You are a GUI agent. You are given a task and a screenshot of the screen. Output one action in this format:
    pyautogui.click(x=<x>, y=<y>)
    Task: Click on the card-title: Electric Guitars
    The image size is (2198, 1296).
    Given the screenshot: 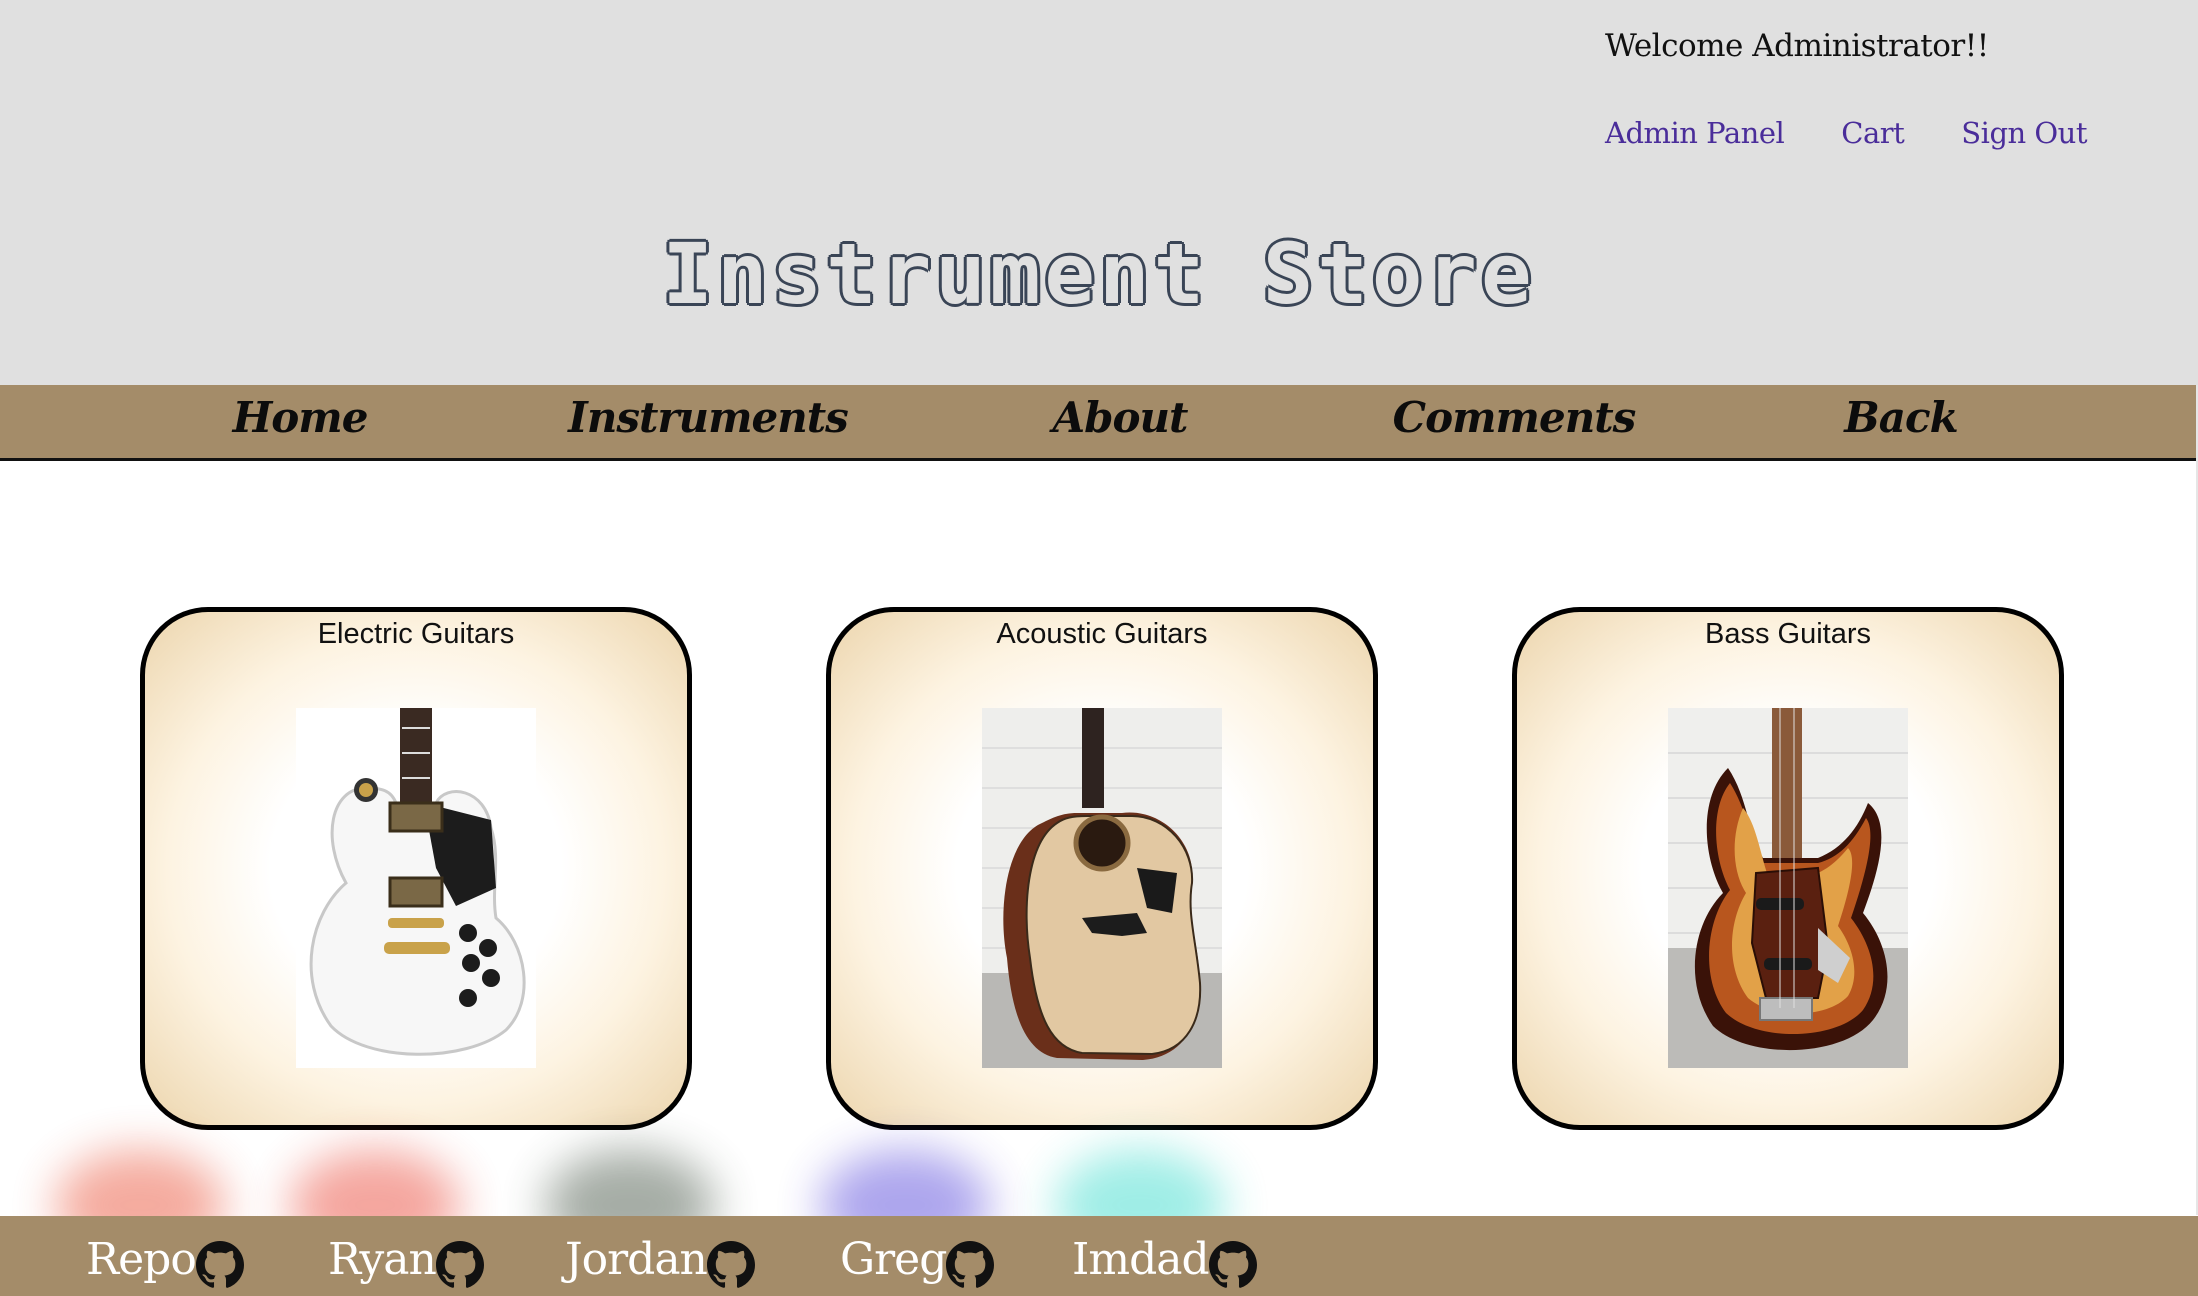 What is the action you would take?
    pyautogui.click(x=416, y=634)
    